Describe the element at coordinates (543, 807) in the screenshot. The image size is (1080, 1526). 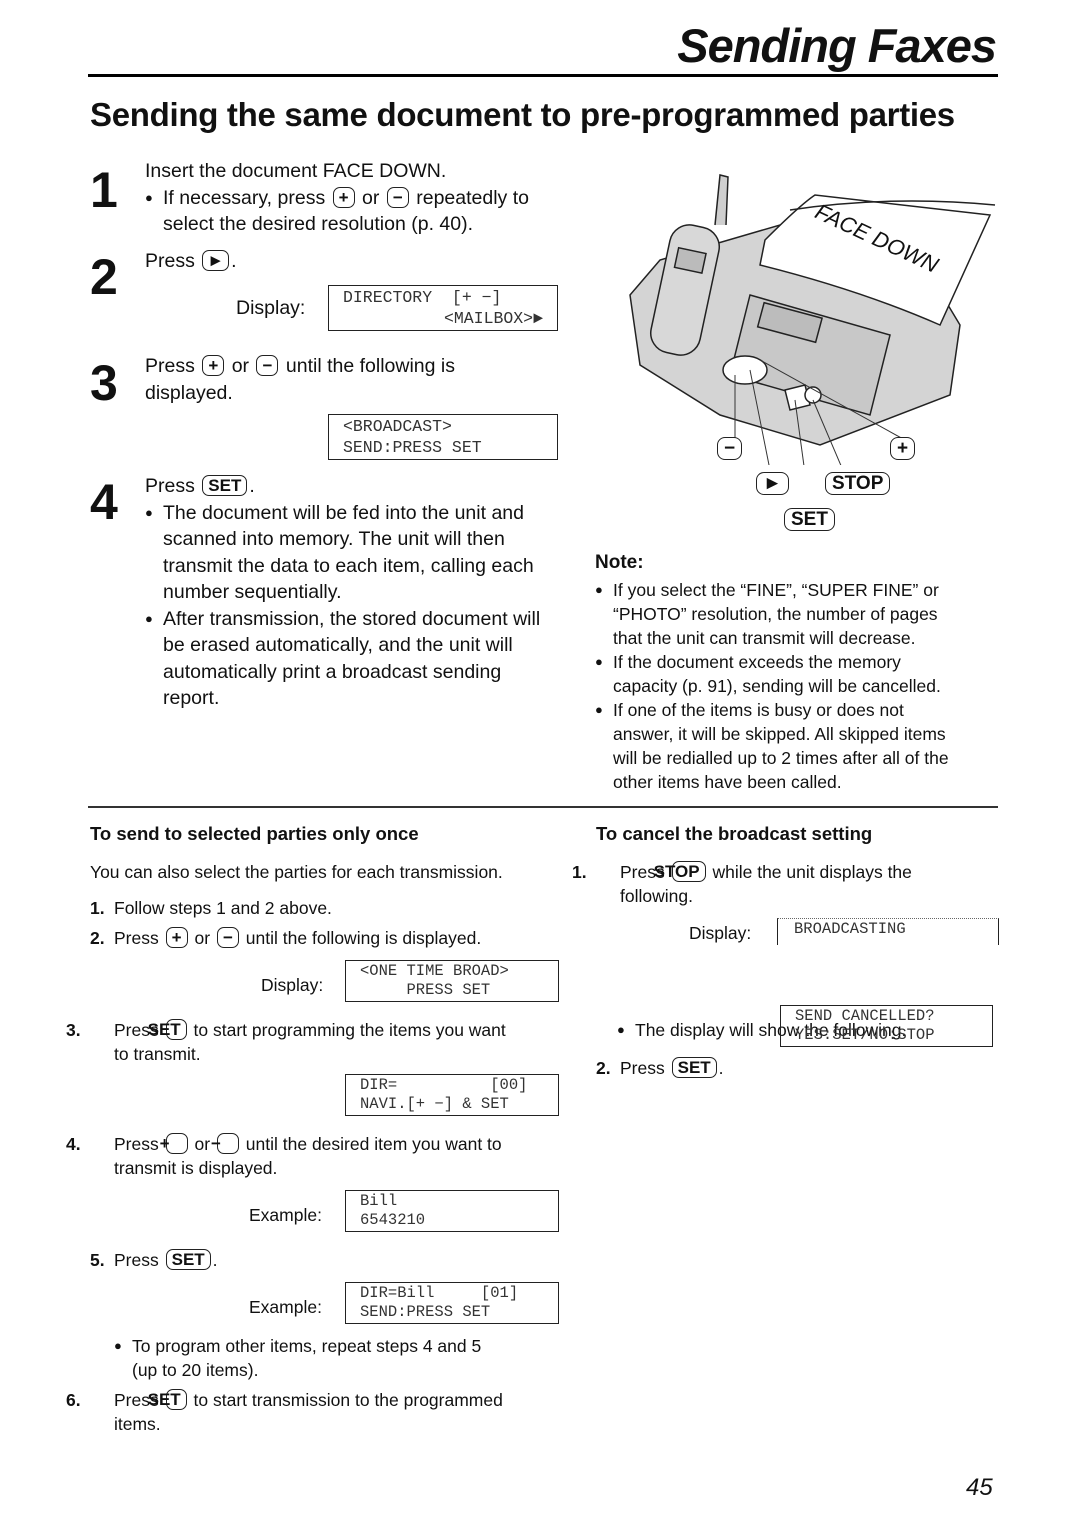
I see `section-divider` at that location.